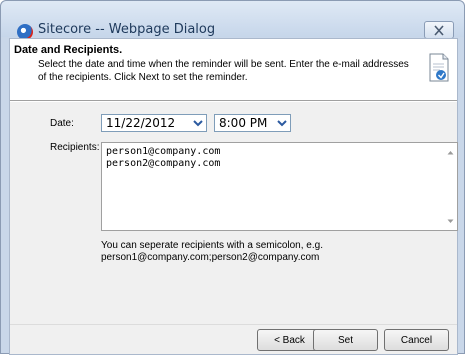  I want to click on time-select: 8:00 PM, so click(252, 123).